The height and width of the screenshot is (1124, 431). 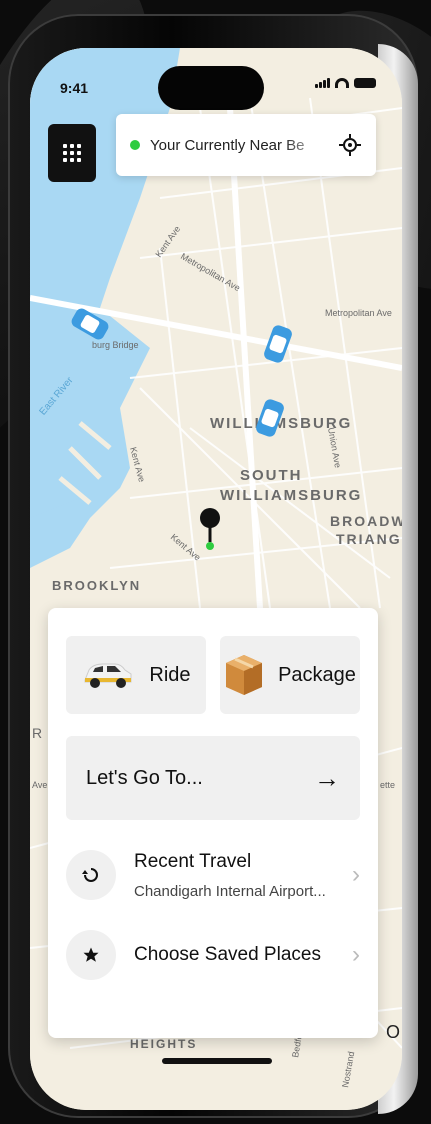 What do you see at coordinates (213, 778) in the screenshot?
I see `destination-input: Let's Go To... →` at bounding box center [213, 778].